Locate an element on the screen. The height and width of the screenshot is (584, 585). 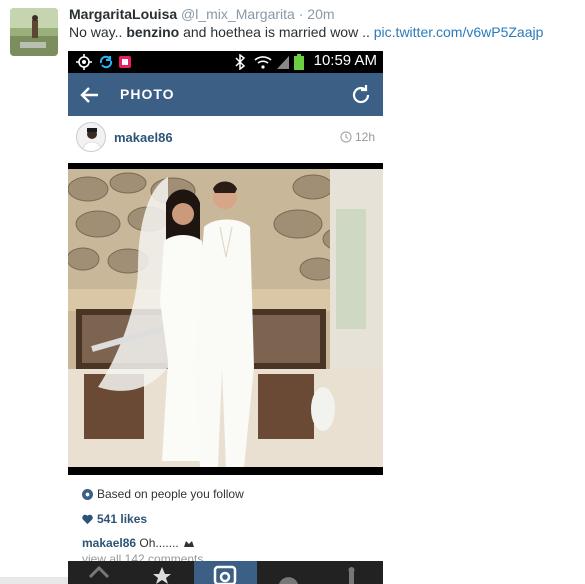
profile-icon is located at coordinates (351, 575).